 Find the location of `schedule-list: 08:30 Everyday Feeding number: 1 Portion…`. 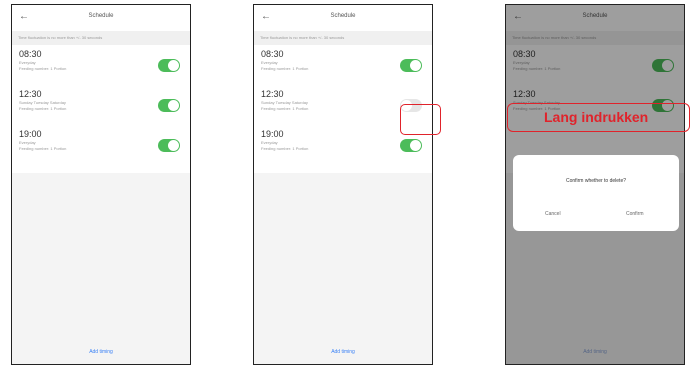

schedule-list: 08:30 Everyday Feeding number: 1 Portion… is located at coordinates (101, 109).